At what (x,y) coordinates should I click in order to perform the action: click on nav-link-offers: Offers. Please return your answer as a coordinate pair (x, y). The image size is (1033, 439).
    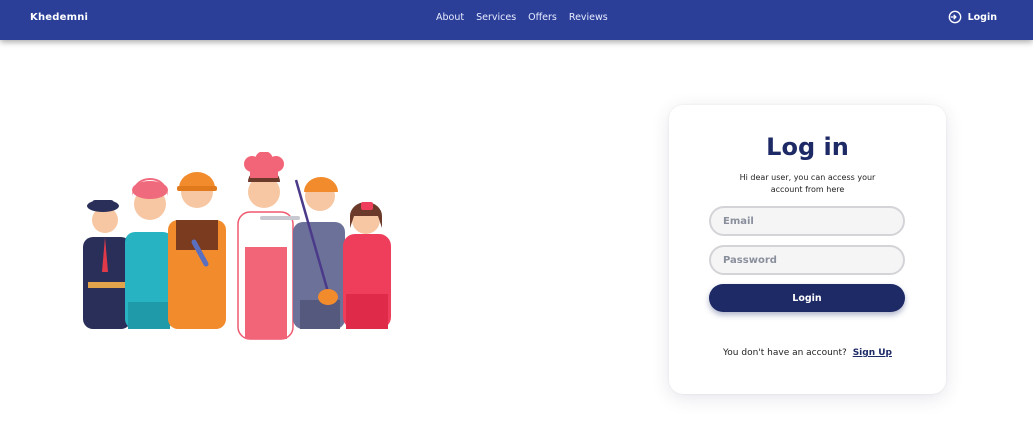
    Looking at the image, I should click on (542, 17).